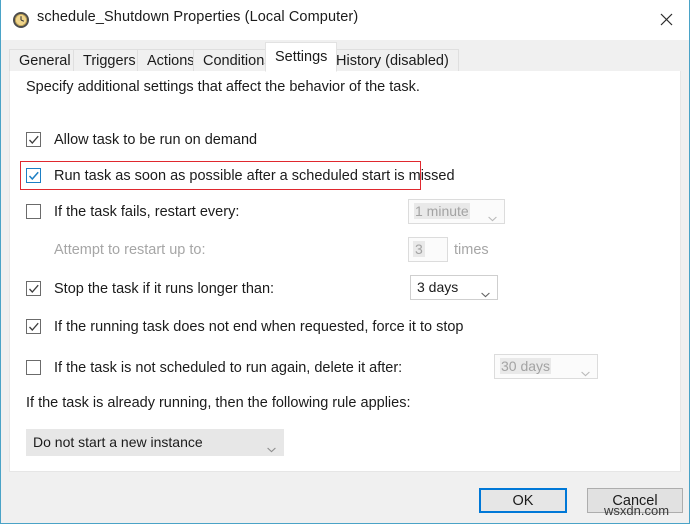 The height and width of the screenshot is (524, 690). Describe the element at coordinates (109, 60) in the screenshot. I see `tab-triggers: Triggers` at that location.